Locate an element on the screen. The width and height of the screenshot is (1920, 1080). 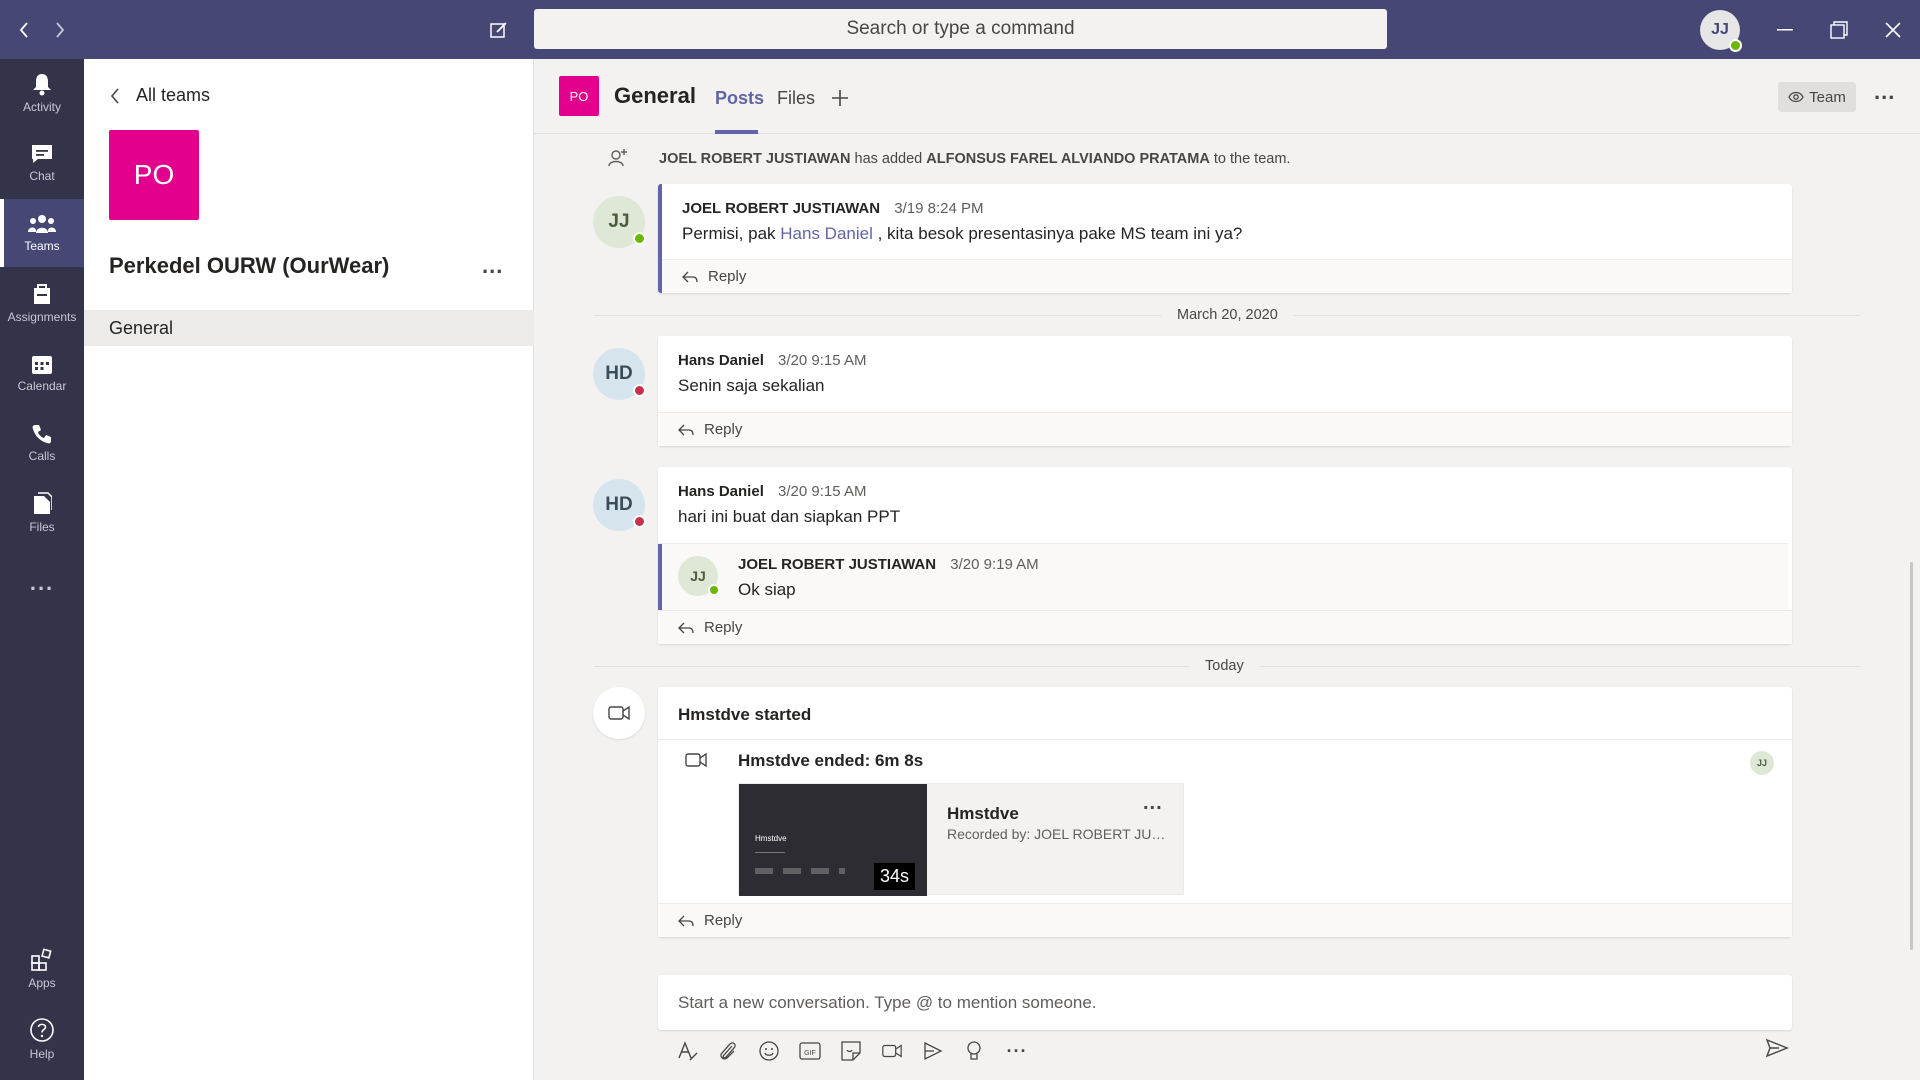
praise-icon is located at coordinates (974, 1051).